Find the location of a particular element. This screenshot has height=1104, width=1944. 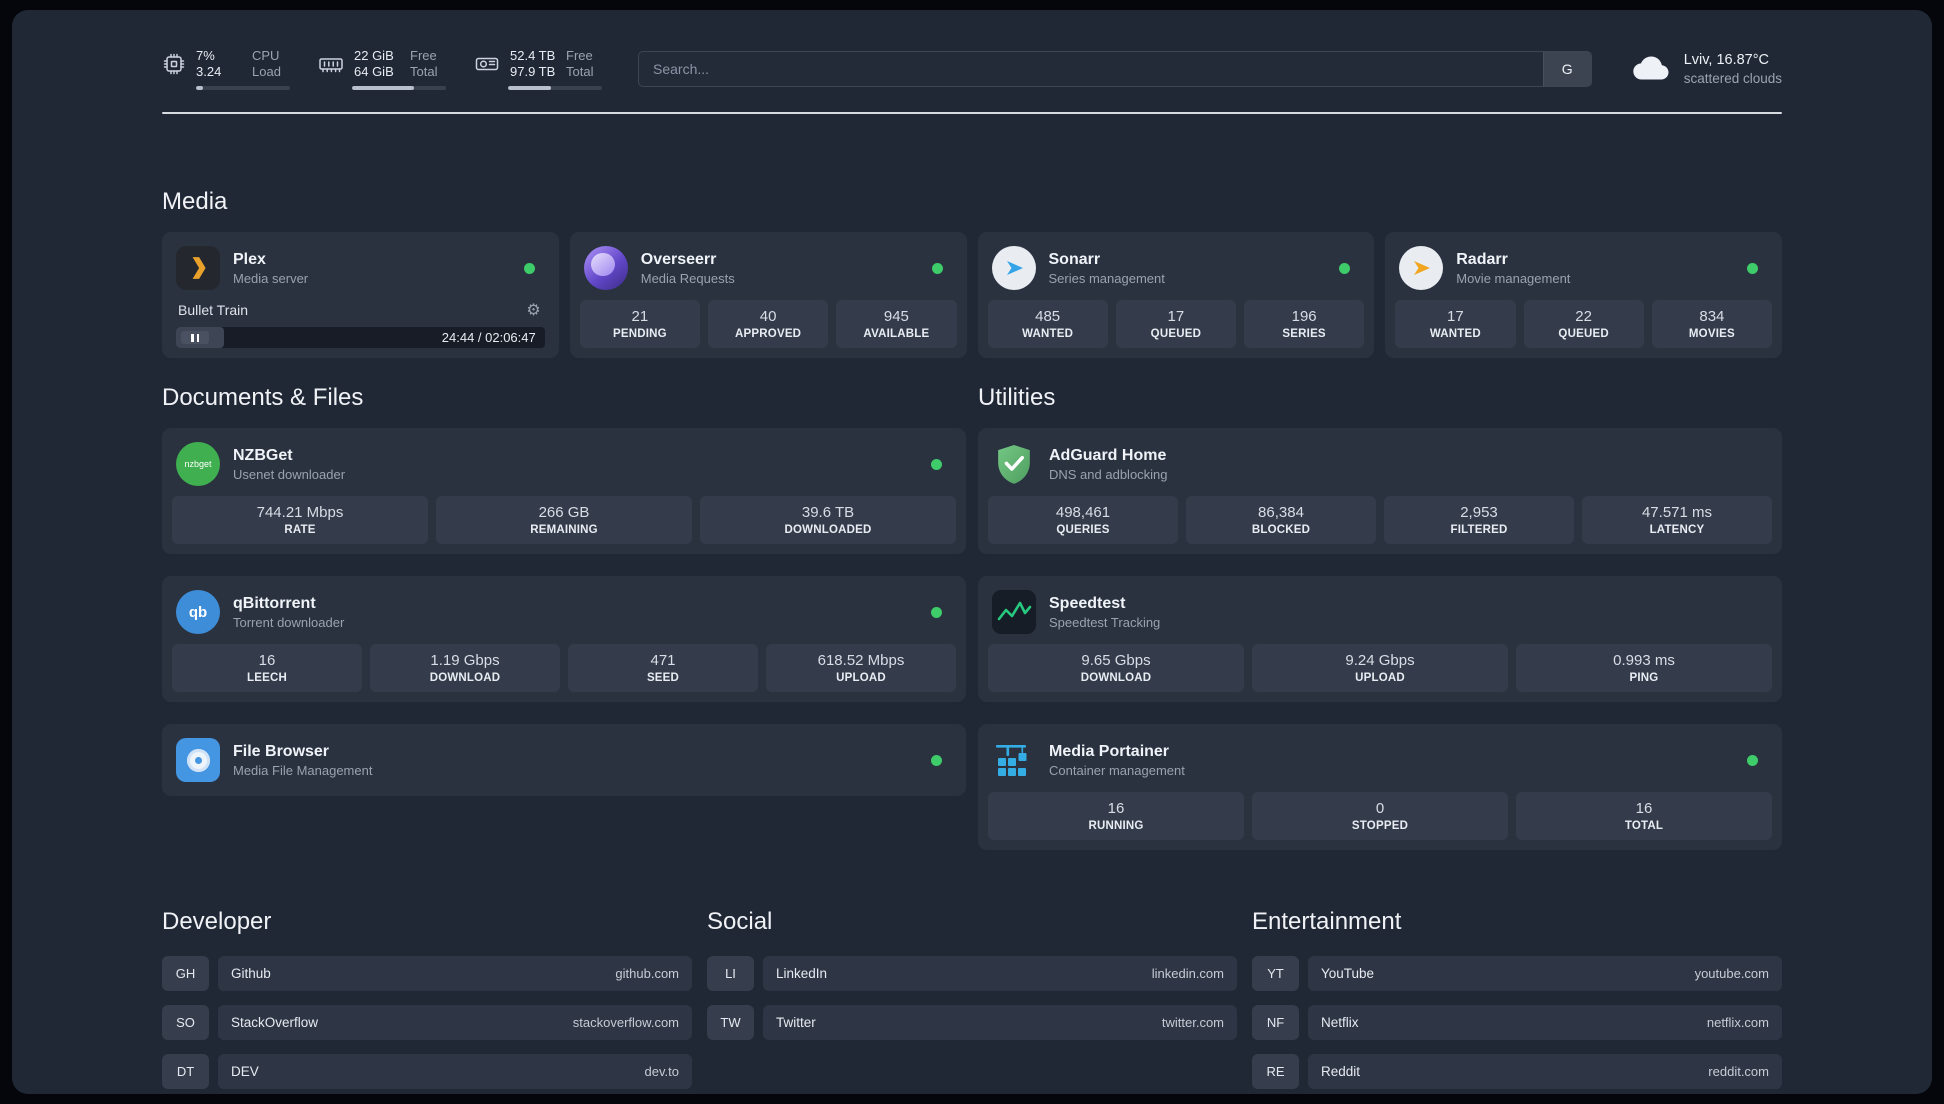

bookmark-abbr: NF is located at coordinates (1275, 1022).